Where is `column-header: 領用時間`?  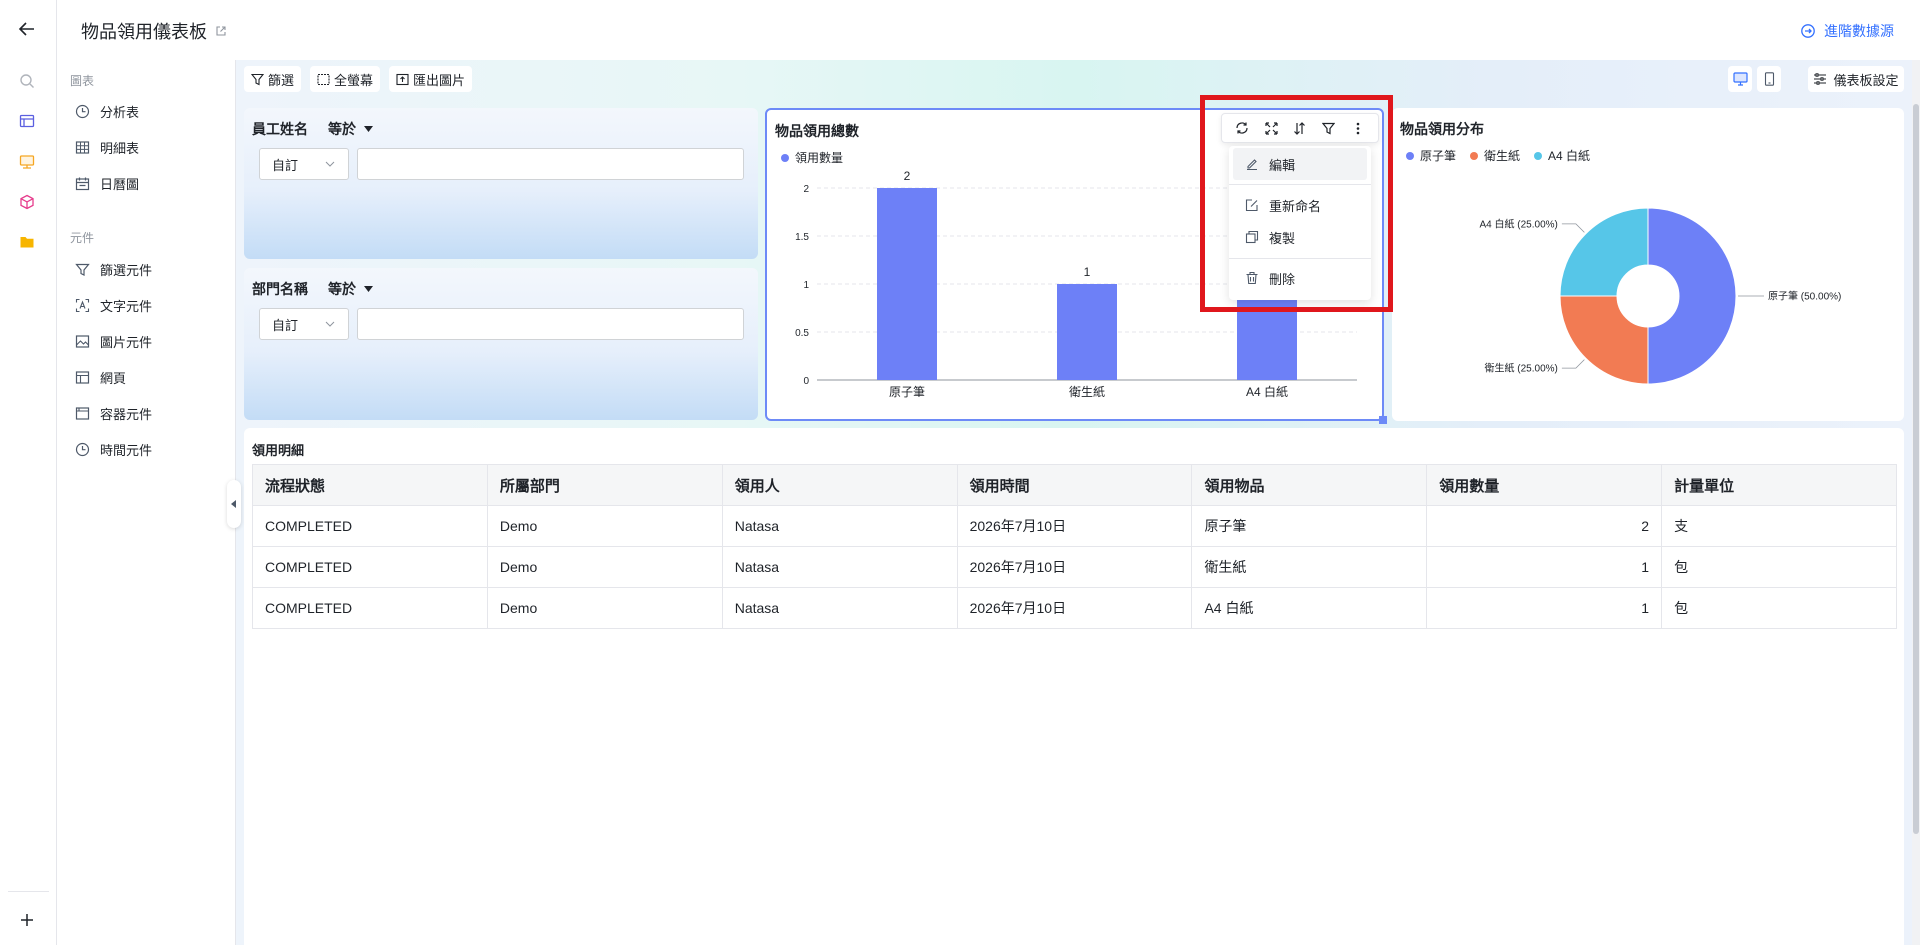
column-header: 領用時間 is located at coordinates (1074, 485).